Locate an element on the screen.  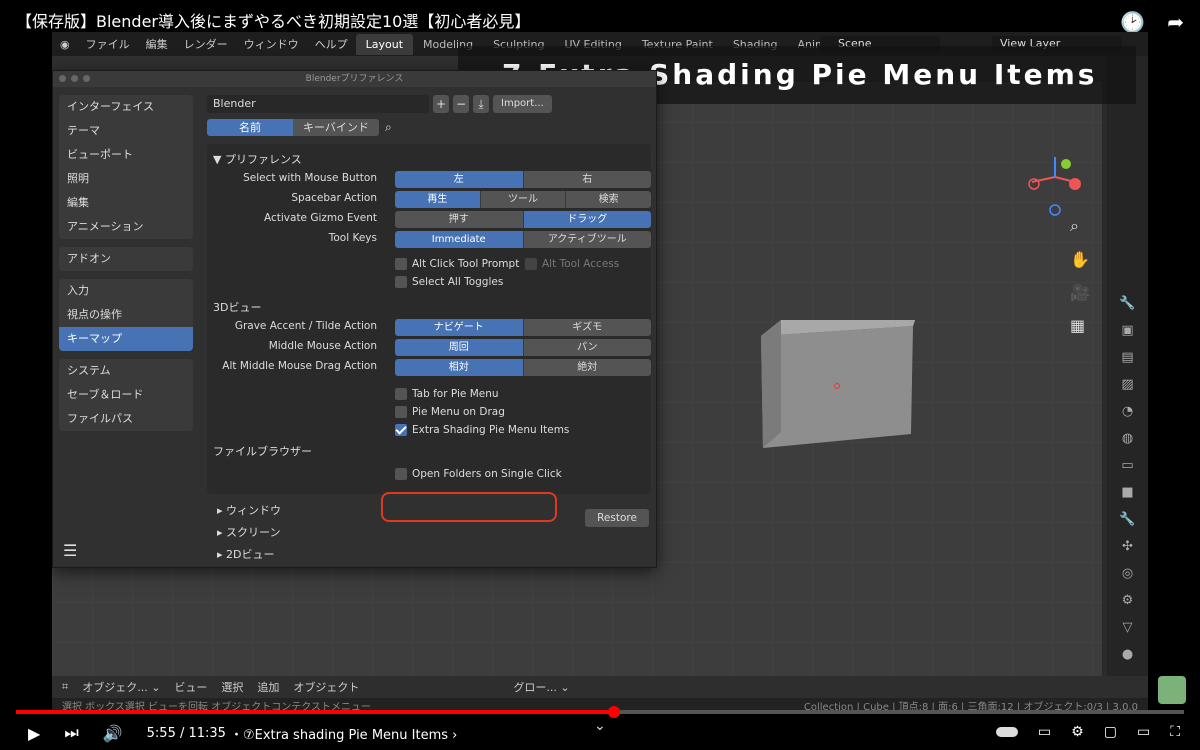
volume-icon: 🔊 is located at coordinates (113, 733).